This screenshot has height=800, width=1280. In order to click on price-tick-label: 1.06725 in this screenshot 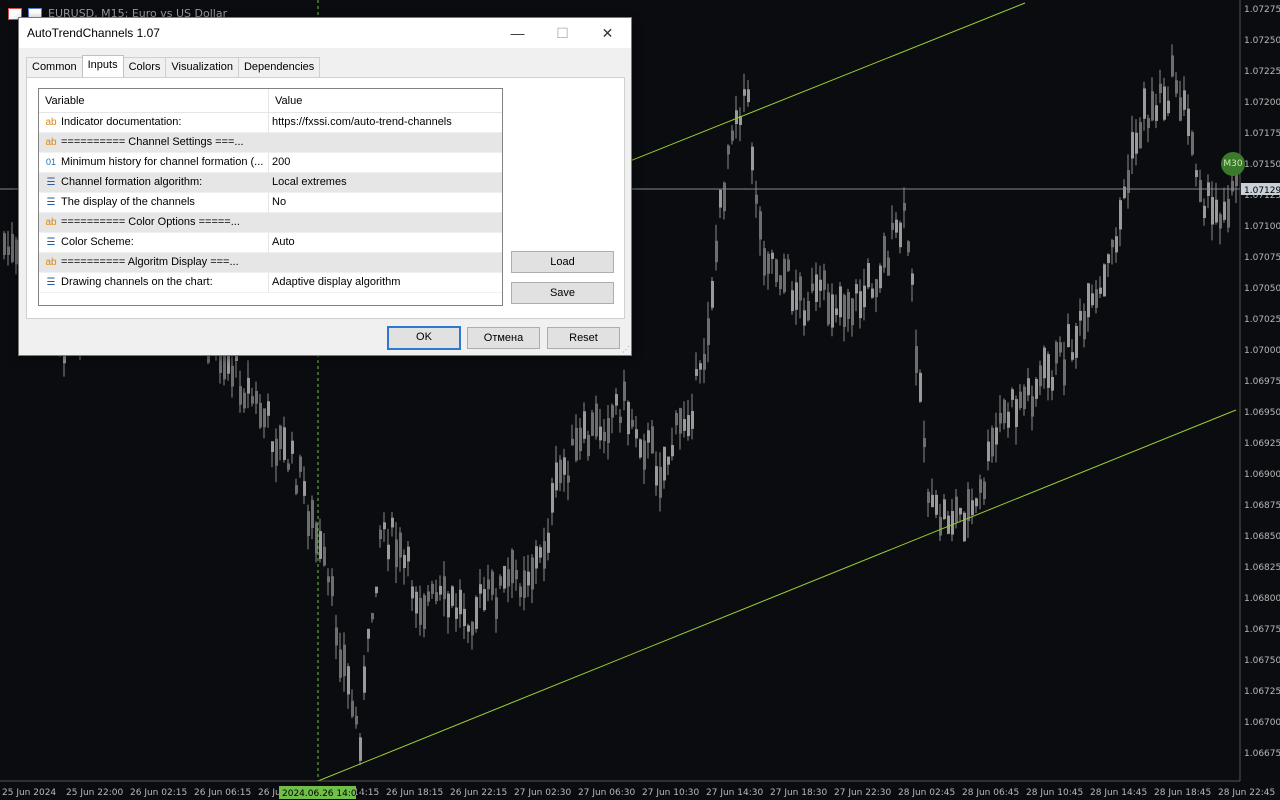, I will do `click(1262, 692)`.